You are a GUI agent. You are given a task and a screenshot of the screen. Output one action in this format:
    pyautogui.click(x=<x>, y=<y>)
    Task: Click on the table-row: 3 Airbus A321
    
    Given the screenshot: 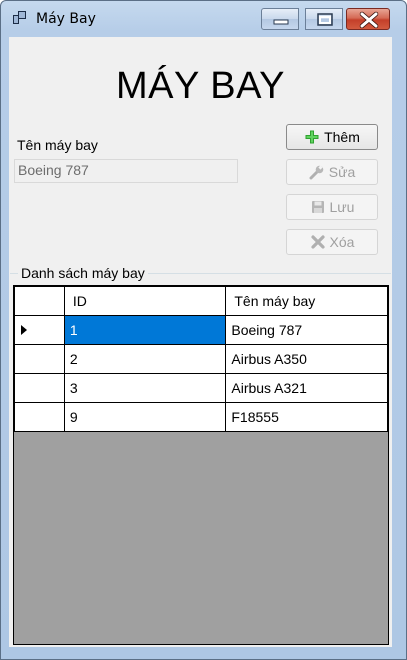 What is the action you would take?
    pyautogui.click(x=201, y=388)
    